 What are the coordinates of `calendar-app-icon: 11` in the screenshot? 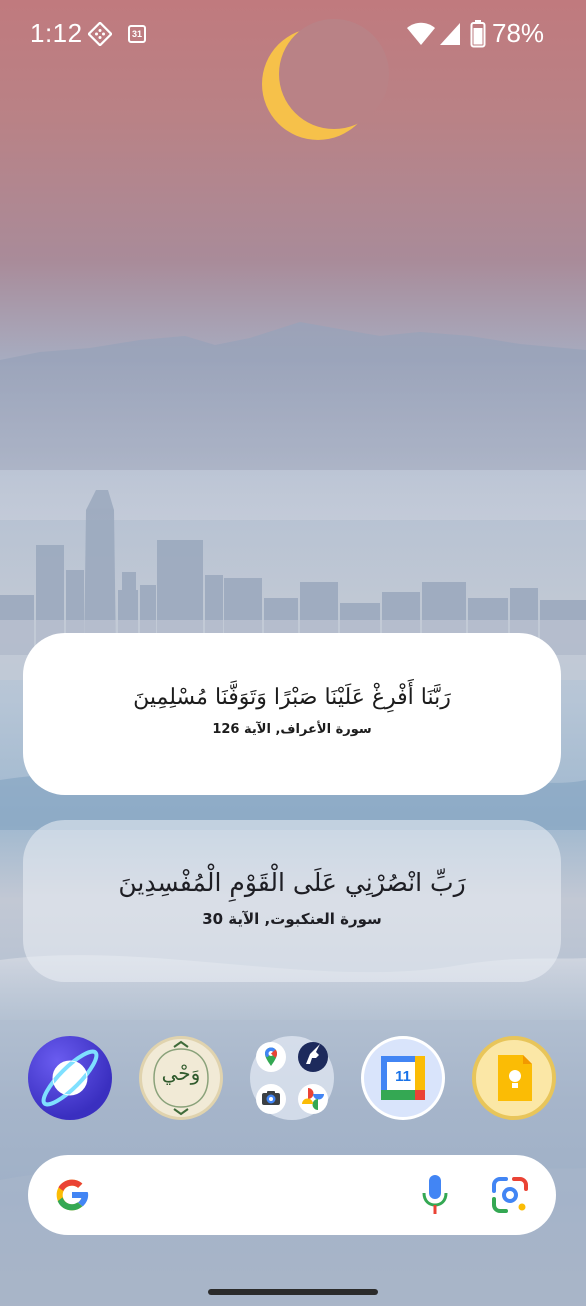 It's located at (403, 1078).